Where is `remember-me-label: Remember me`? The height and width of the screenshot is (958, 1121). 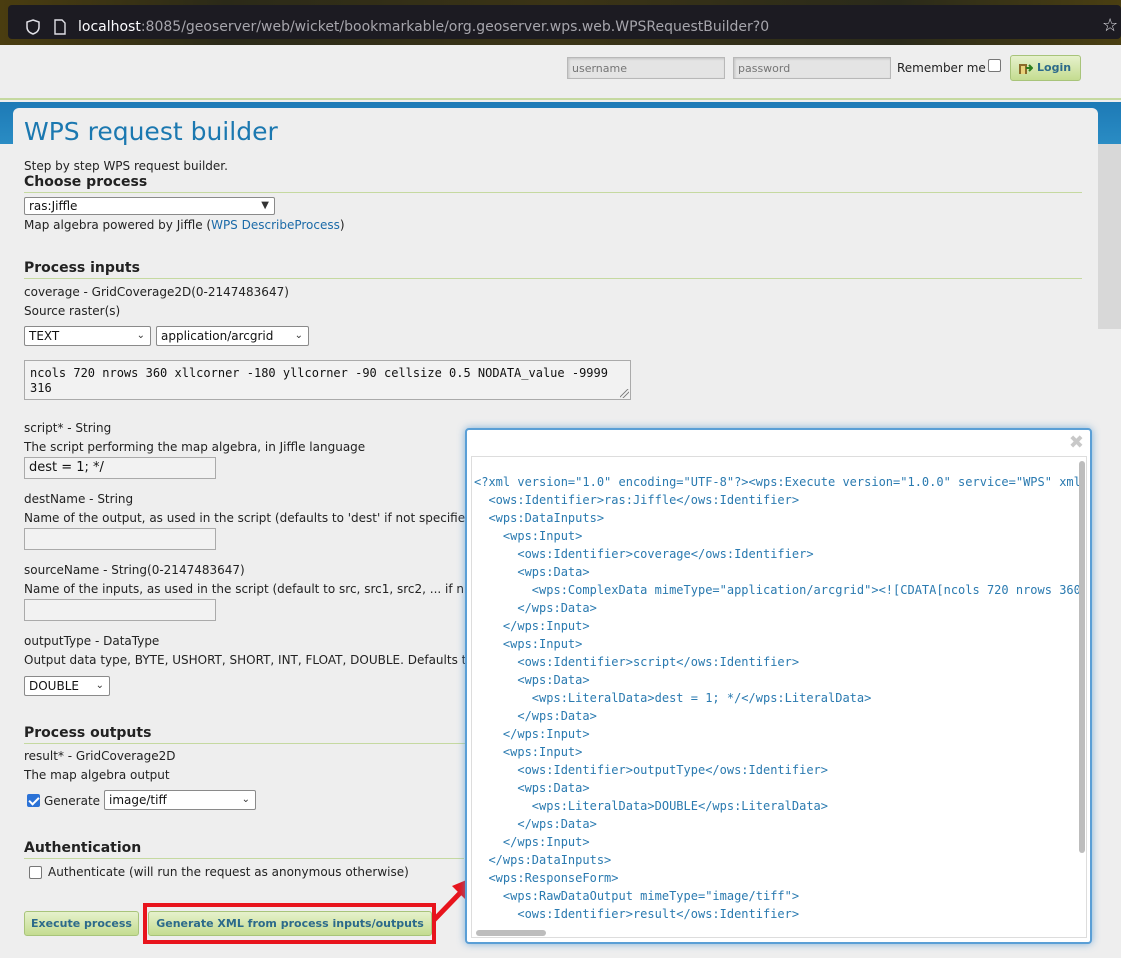 remember-me-label: Remember me is located at coordinates (941, 68).